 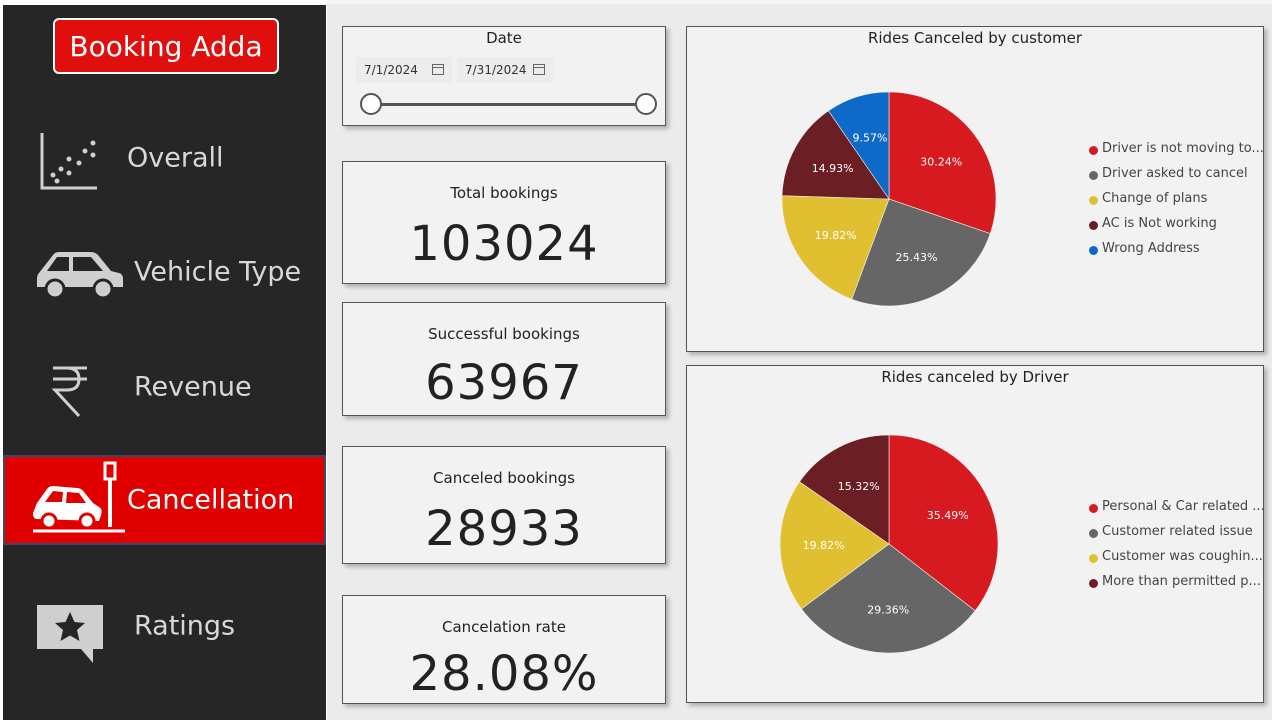 I want to click on nav-label-vehicle-type: Vehicle Type, so click(x=218, y=272).